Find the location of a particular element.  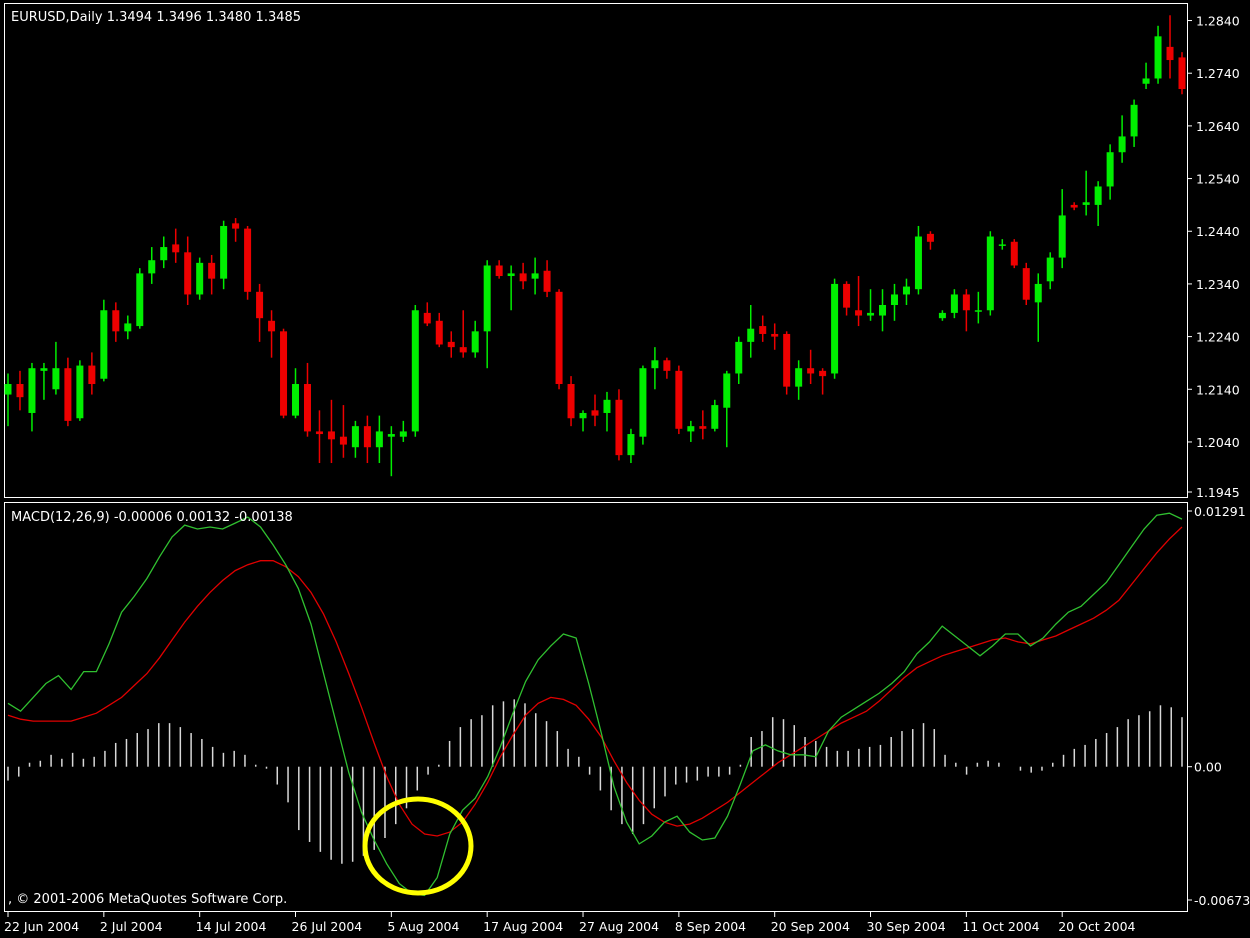

price-y-tick-label: 1.2640 is located at coordinates (1218, 126).